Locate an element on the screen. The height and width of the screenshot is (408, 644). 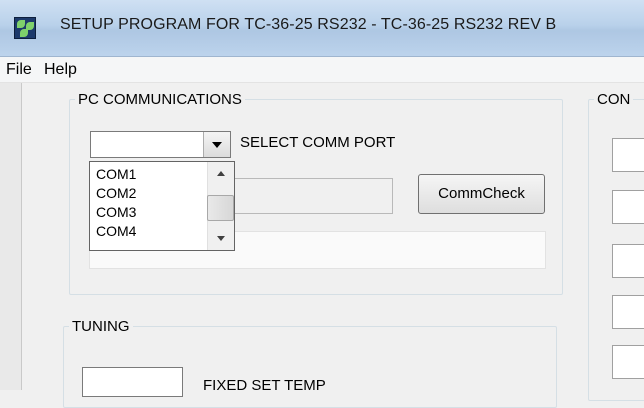
commcheck-button: CommCheck is located at coordinates (481, 194).